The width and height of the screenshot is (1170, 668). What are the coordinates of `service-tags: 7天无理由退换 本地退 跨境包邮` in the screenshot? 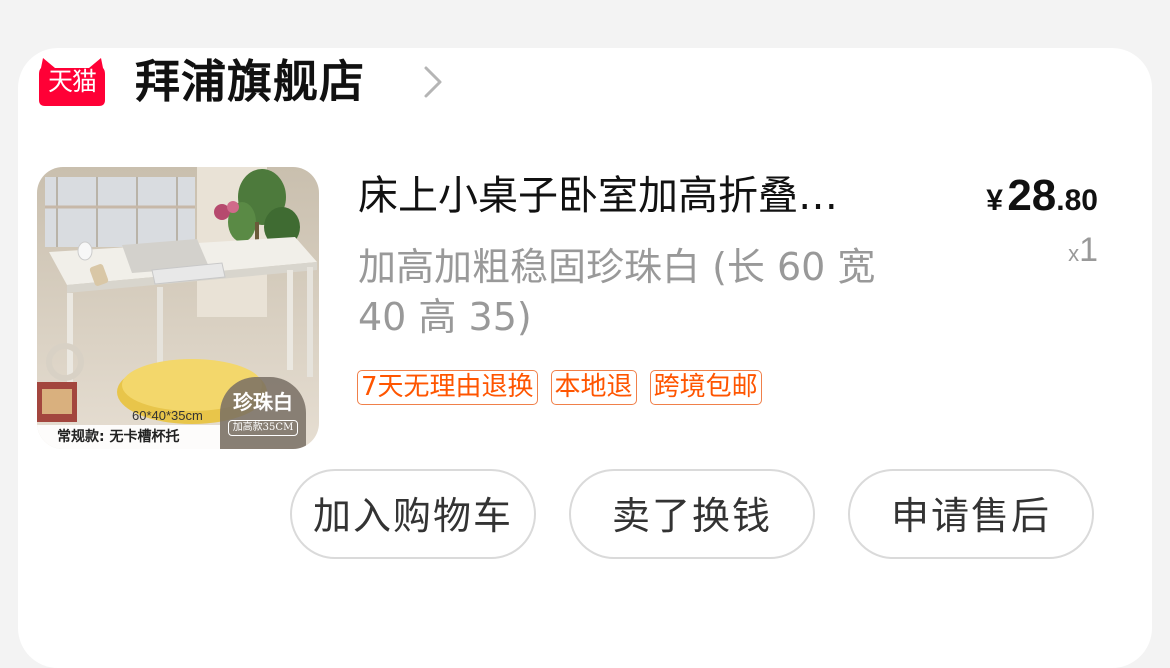 It's located at (559, 387).